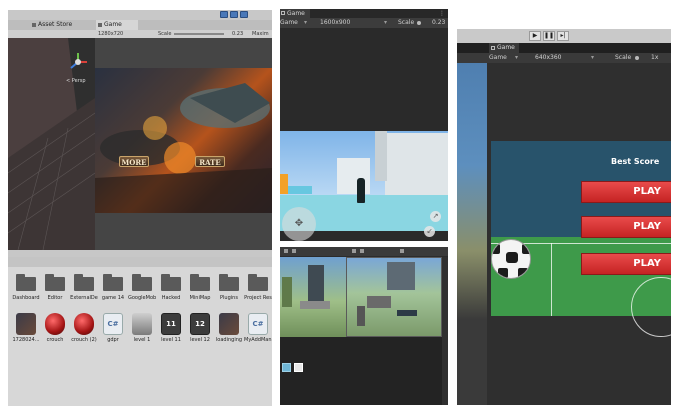  What do you see at coordinates (78, 62) in the screenshot?
I see `scene-gizmo` at bounding box center [78, 62].